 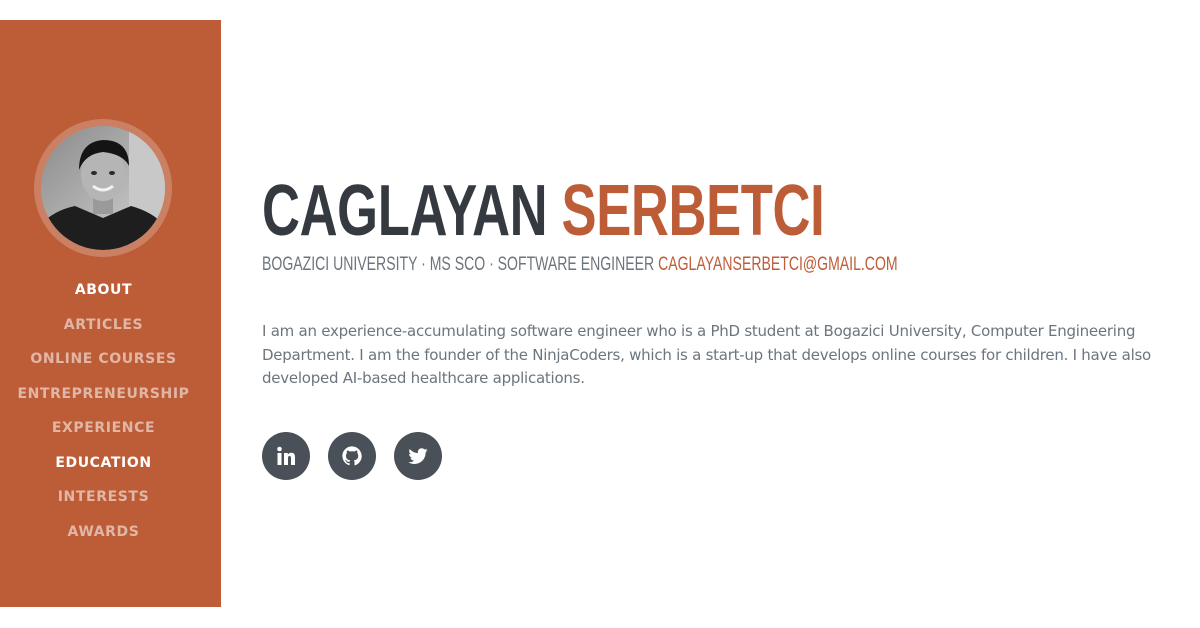 What do you see at coordinates (778, 264) in the screenshot?
I see `email-link: CAGLAYANSERBETCI@GMAIL.COM` at bounding box center [778, 264].